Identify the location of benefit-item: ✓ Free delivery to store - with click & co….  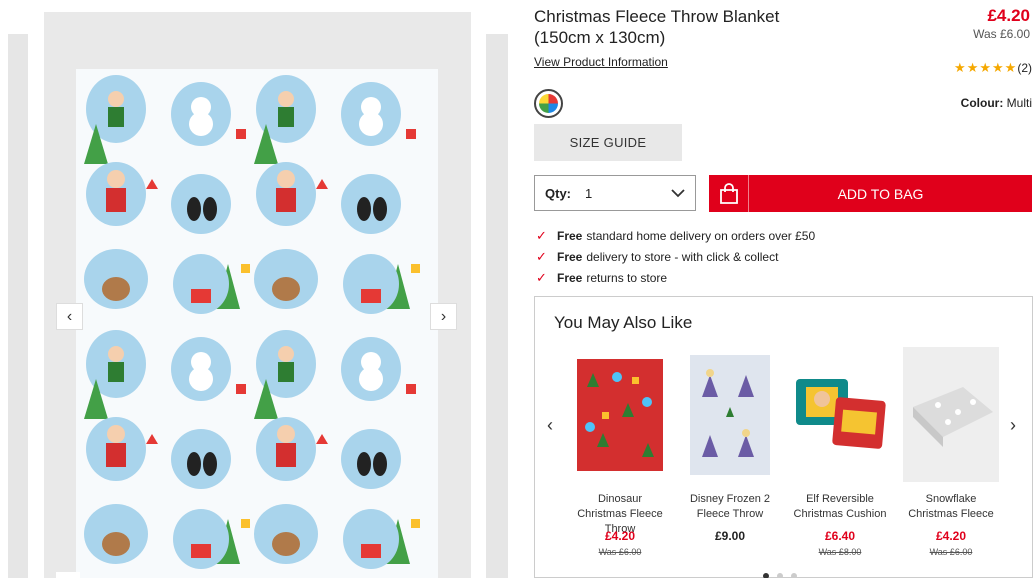
(675, 256).